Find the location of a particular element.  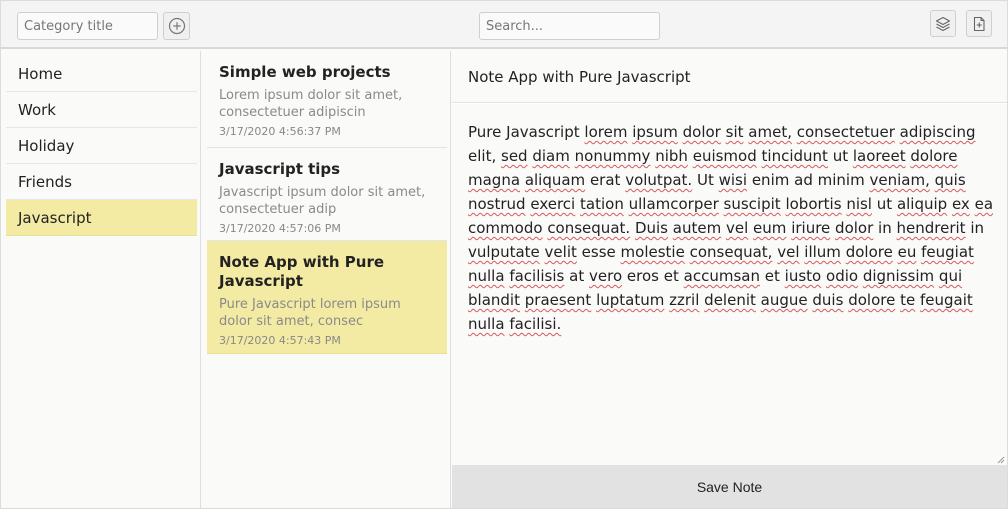

note-title: Javascript tips is located at coordinates (280, 169).